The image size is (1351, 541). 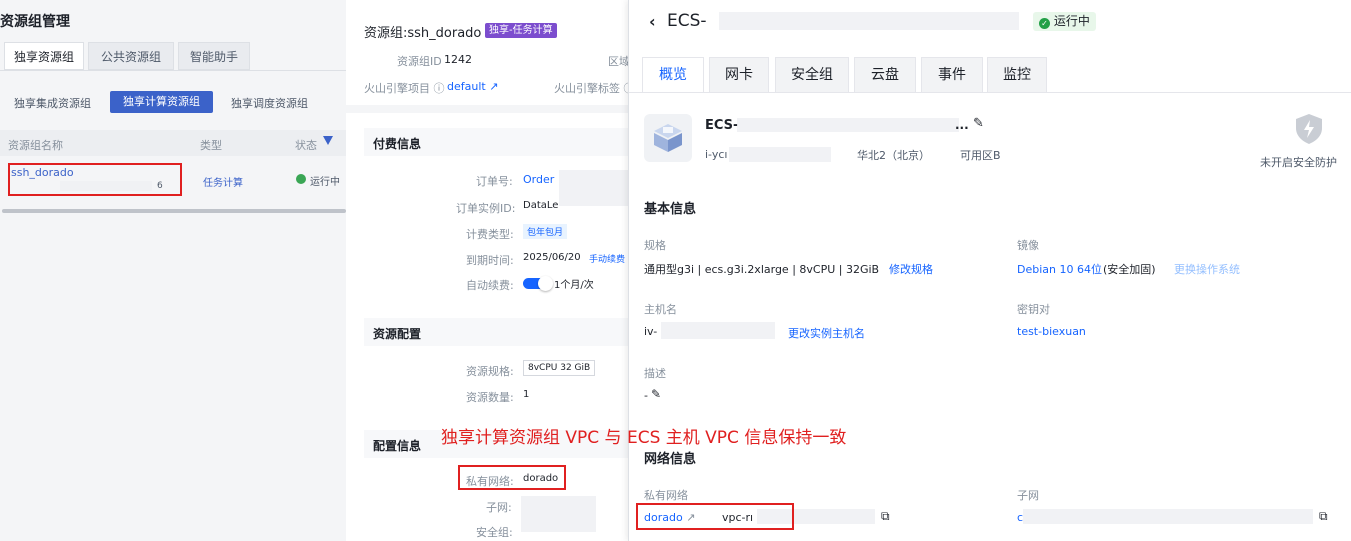 What do you see at coordinates (472, 86) in the screenshot?
I see `project-link: default ↗` at bounding box center [472, 86].